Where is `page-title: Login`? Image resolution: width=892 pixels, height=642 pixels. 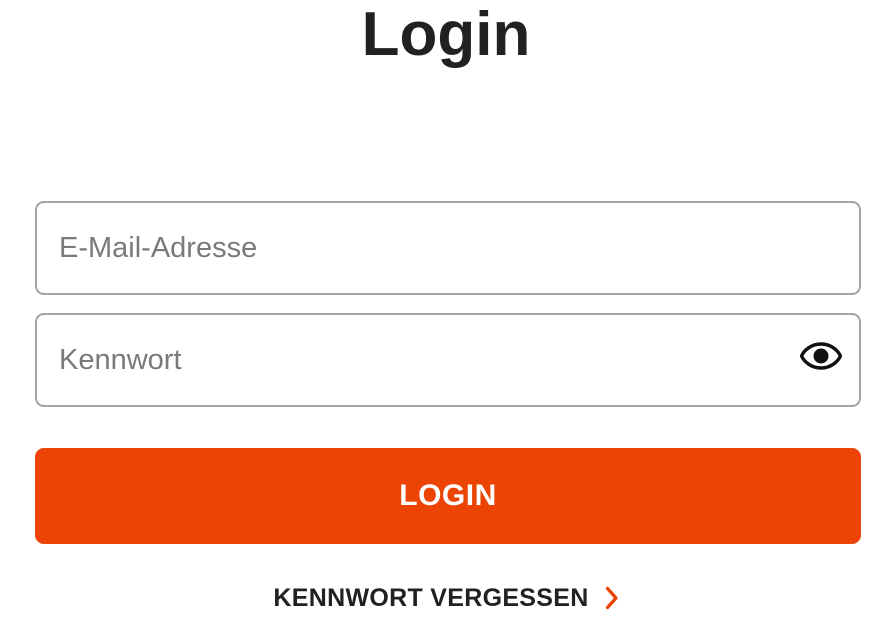 page-title: Login is located at coordinates (446, 34).